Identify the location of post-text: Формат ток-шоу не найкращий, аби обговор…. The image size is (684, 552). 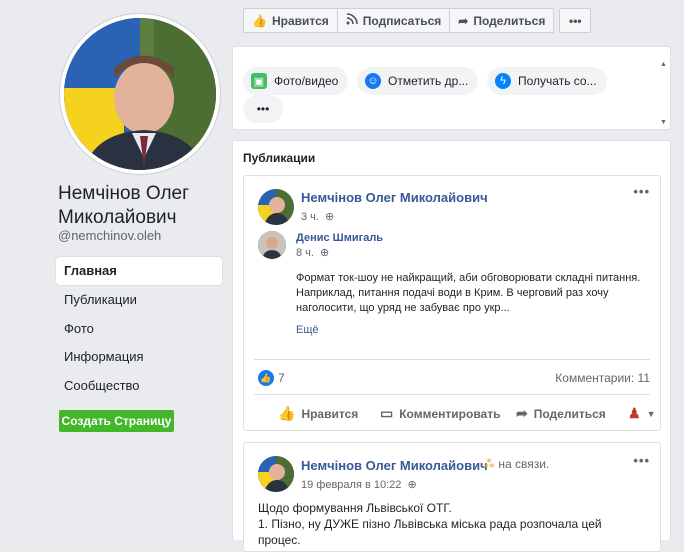
(476, 293).